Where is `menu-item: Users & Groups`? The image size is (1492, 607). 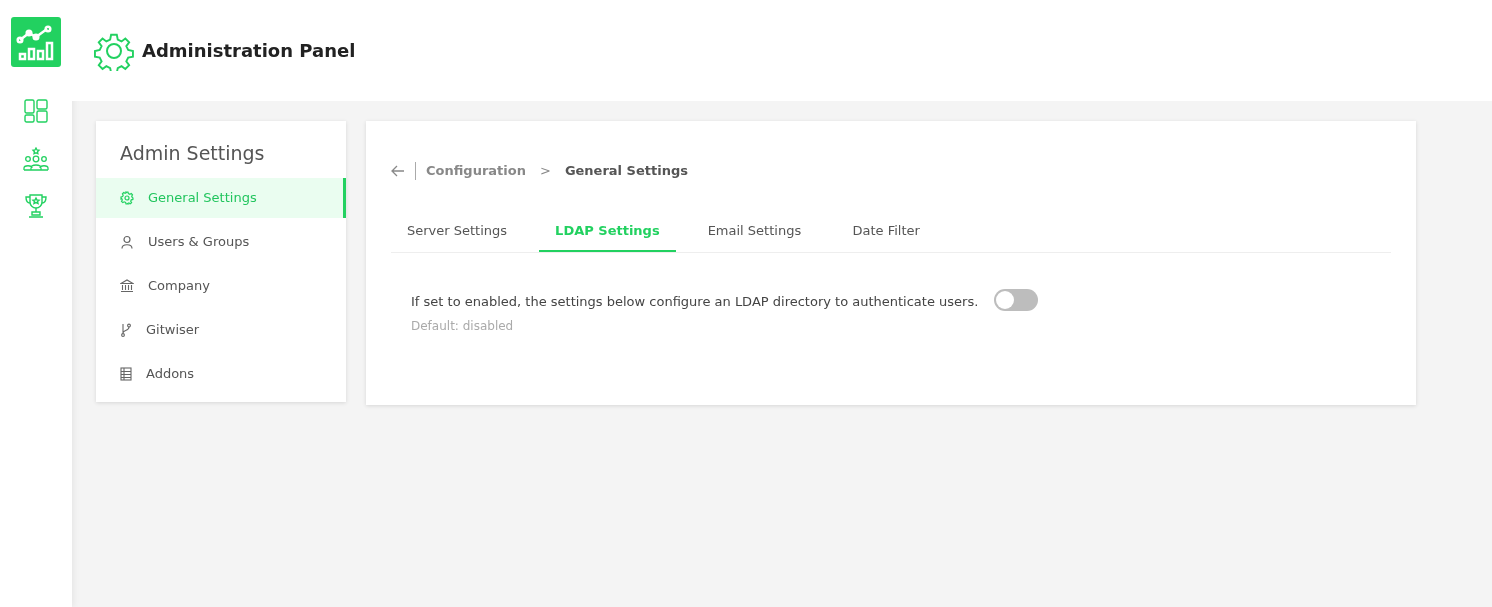
menu-item: Users & Groups is located at coordinates (221, 241).